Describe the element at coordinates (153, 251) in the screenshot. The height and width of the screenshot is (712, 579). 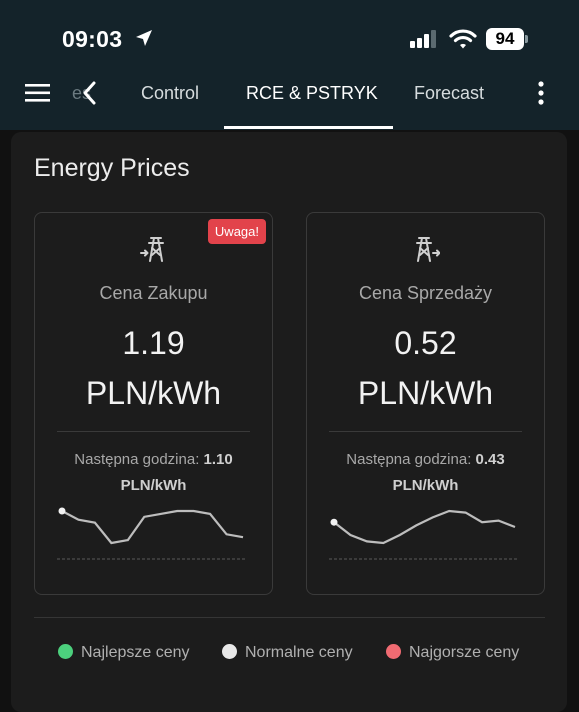
I see `transmission-tower-import-icon` at that location.